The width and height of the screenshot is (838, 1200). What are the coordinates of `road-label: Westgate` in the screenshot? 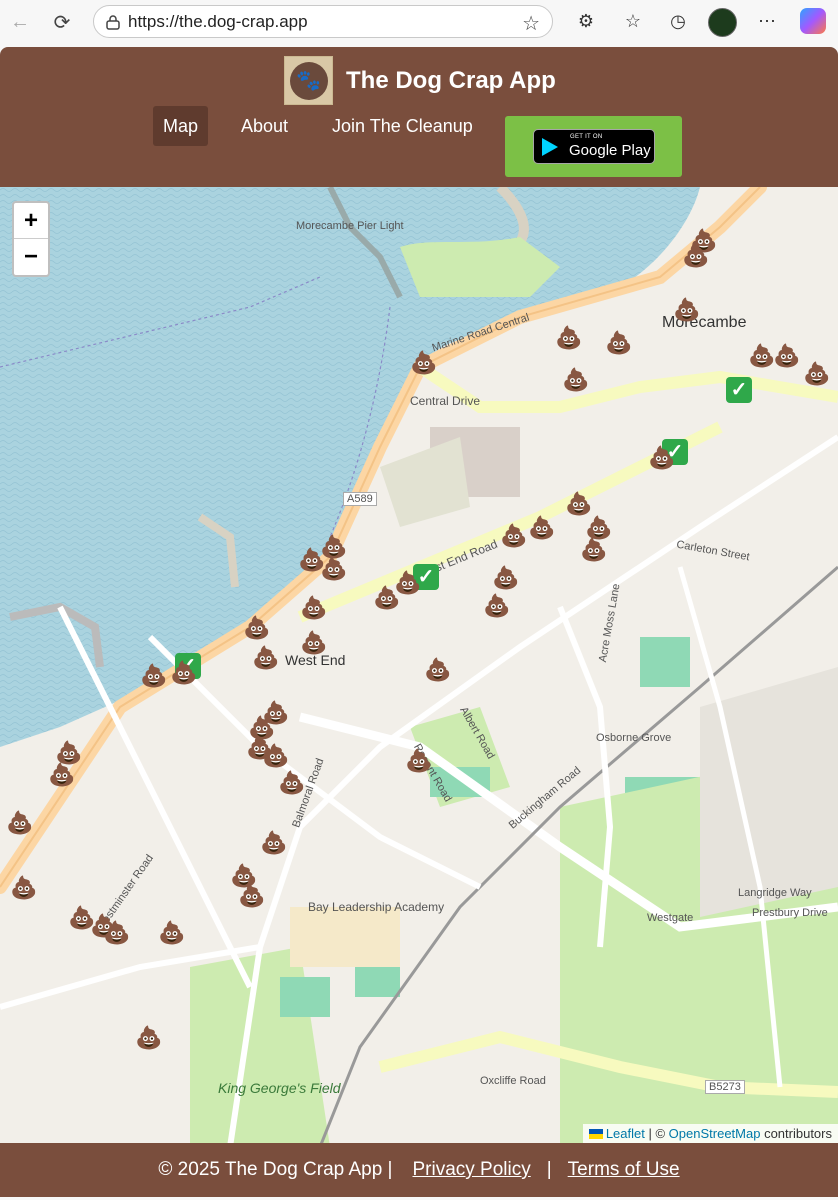 It's located at (670, 918).